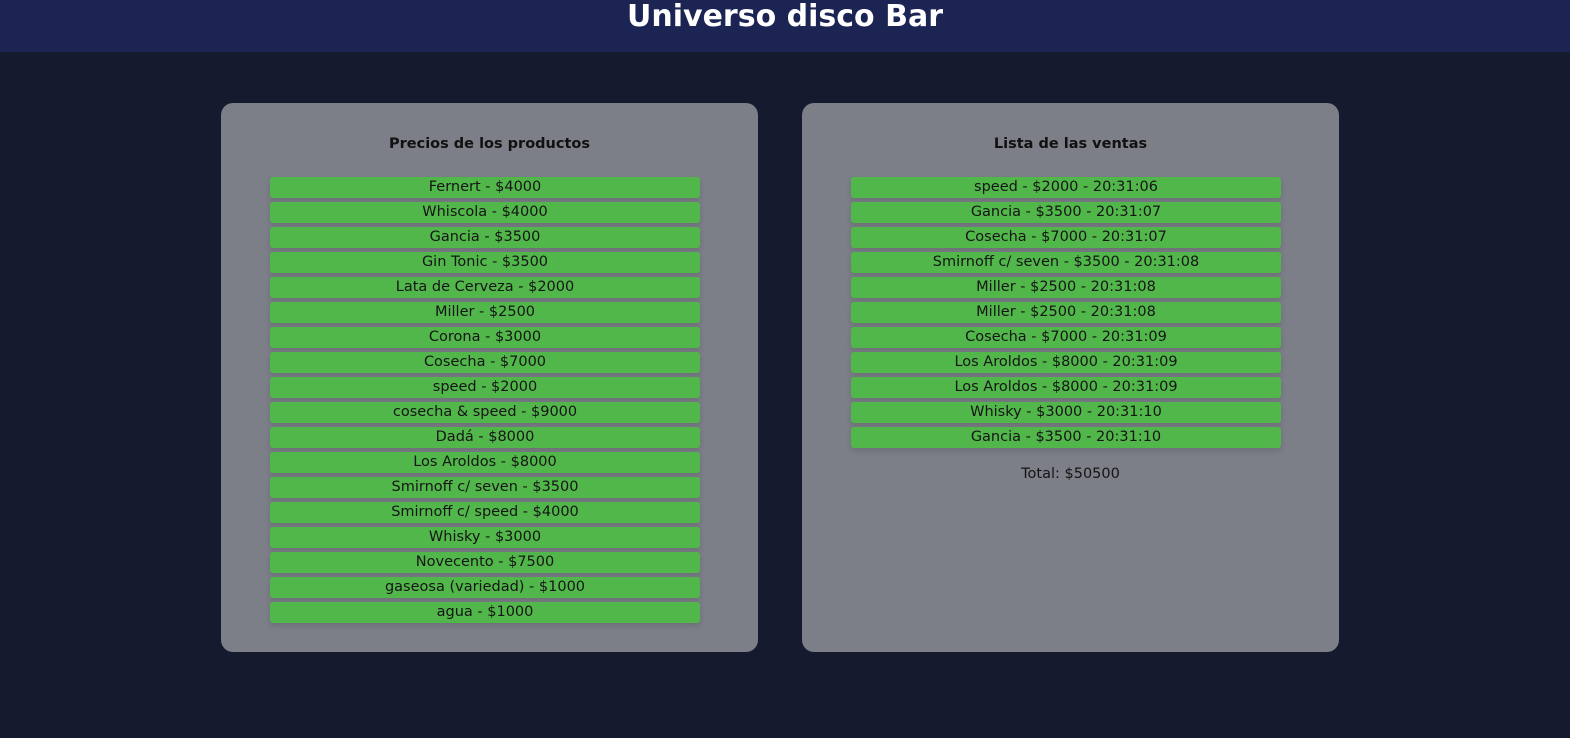 This screenshot has width=1570, height=738. Describe the element at coordinates (489, 144) in the screenshot. I see `products-title: Precios de los productos` at that location.